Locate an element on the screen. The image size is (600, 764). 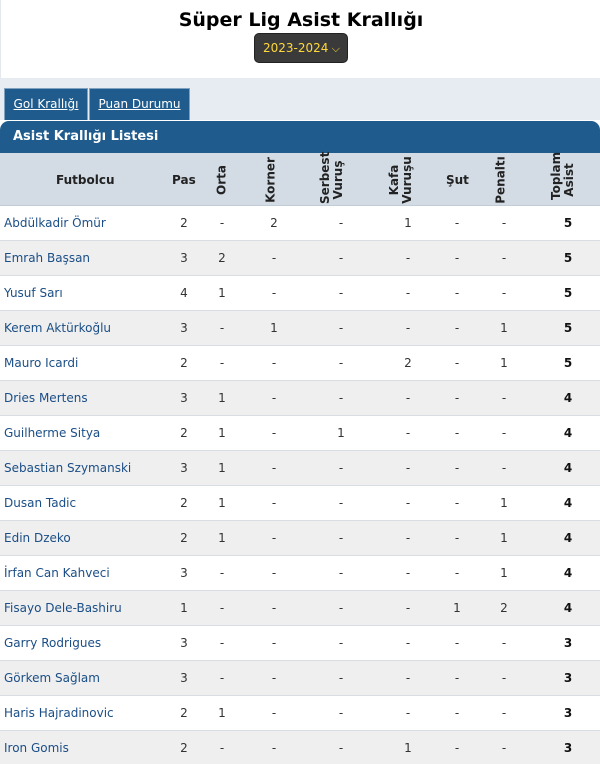
player-link: Yusuf Sarı is located at coordinates (33, 293).